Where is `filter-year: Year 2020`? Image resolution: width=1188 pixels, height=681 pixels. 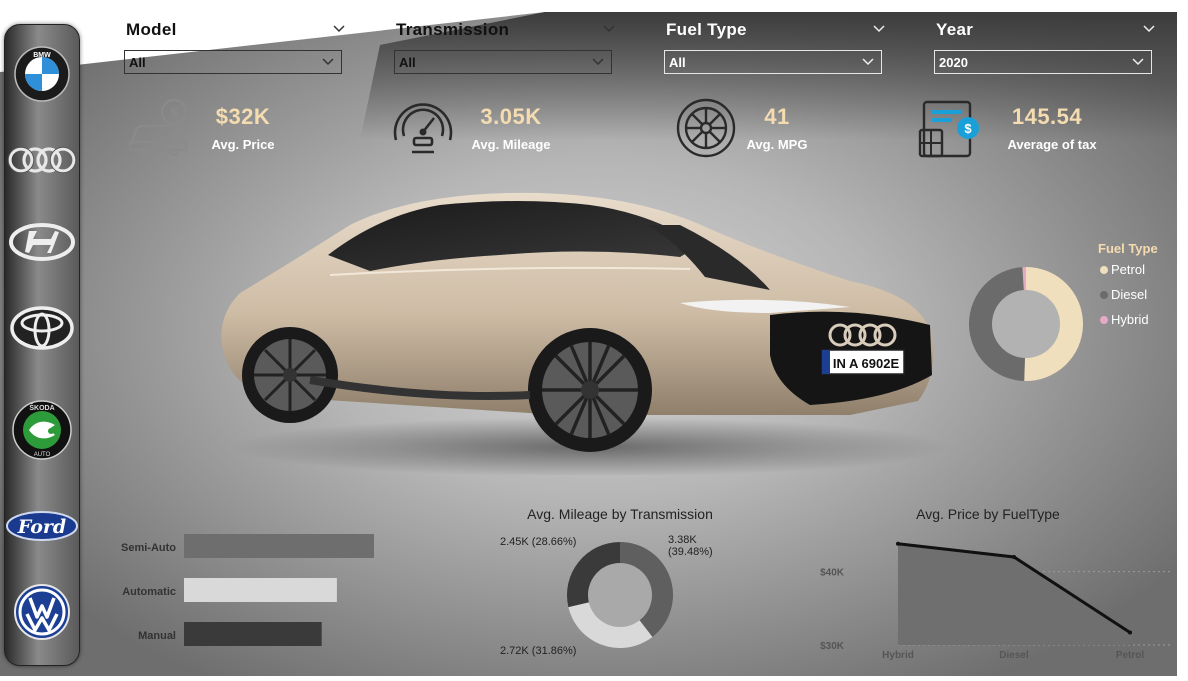
filter-year: Year 2020 is located at coordinates (1045, 48).